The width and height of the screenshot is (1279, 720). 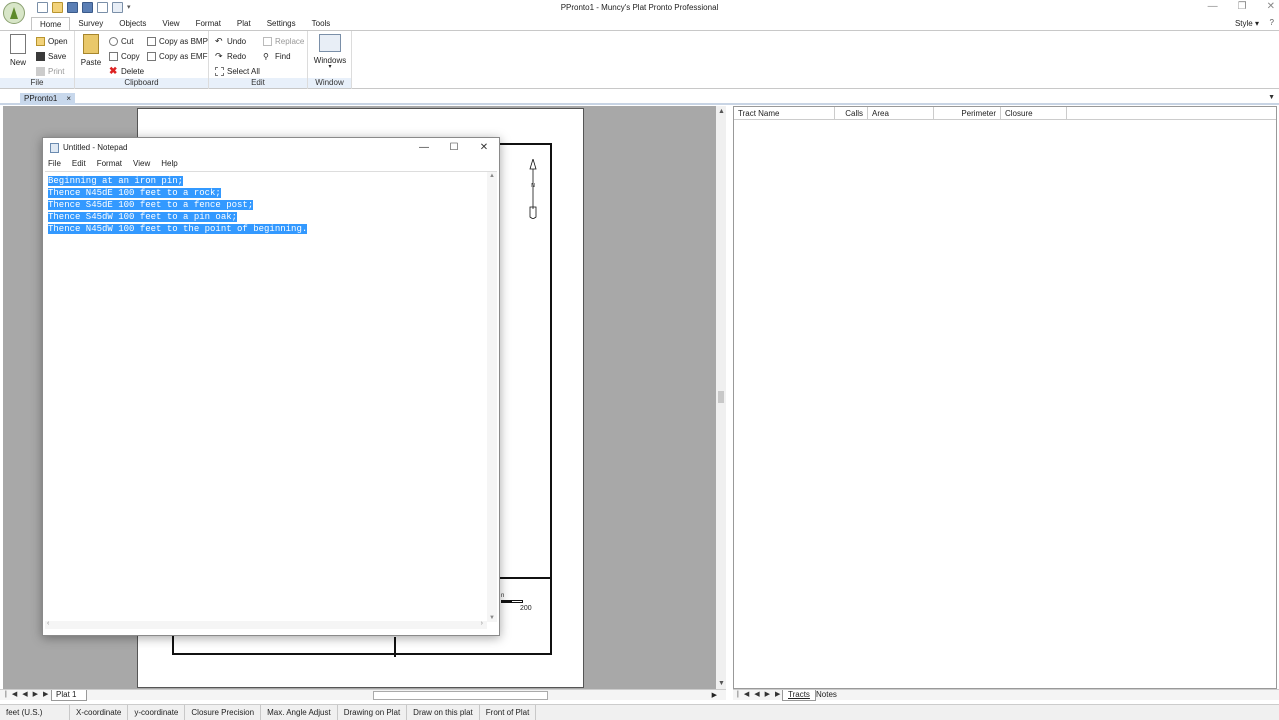 What do you see at coordinates (132, 23) in the screenshot?
I see `tab-objects: Objects` at bounding box center [132, 23].